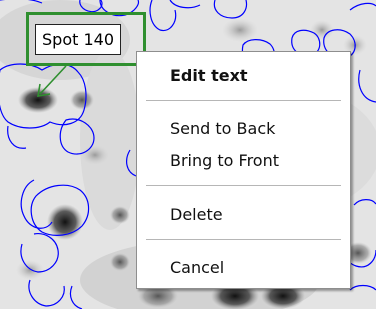 The image size is (376, 309). I want to click on menu-item-bring-to-front: Bring to Front, so click(243, 161).